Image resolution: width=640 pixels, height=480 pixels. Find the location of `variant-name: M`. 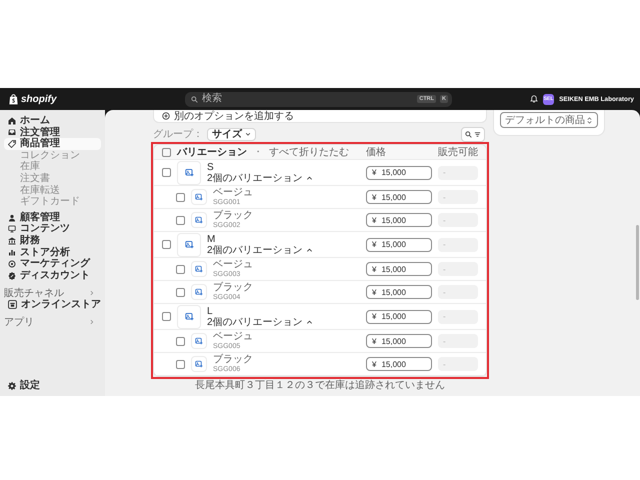

variant-name: M is located at coordinates (211, 239).